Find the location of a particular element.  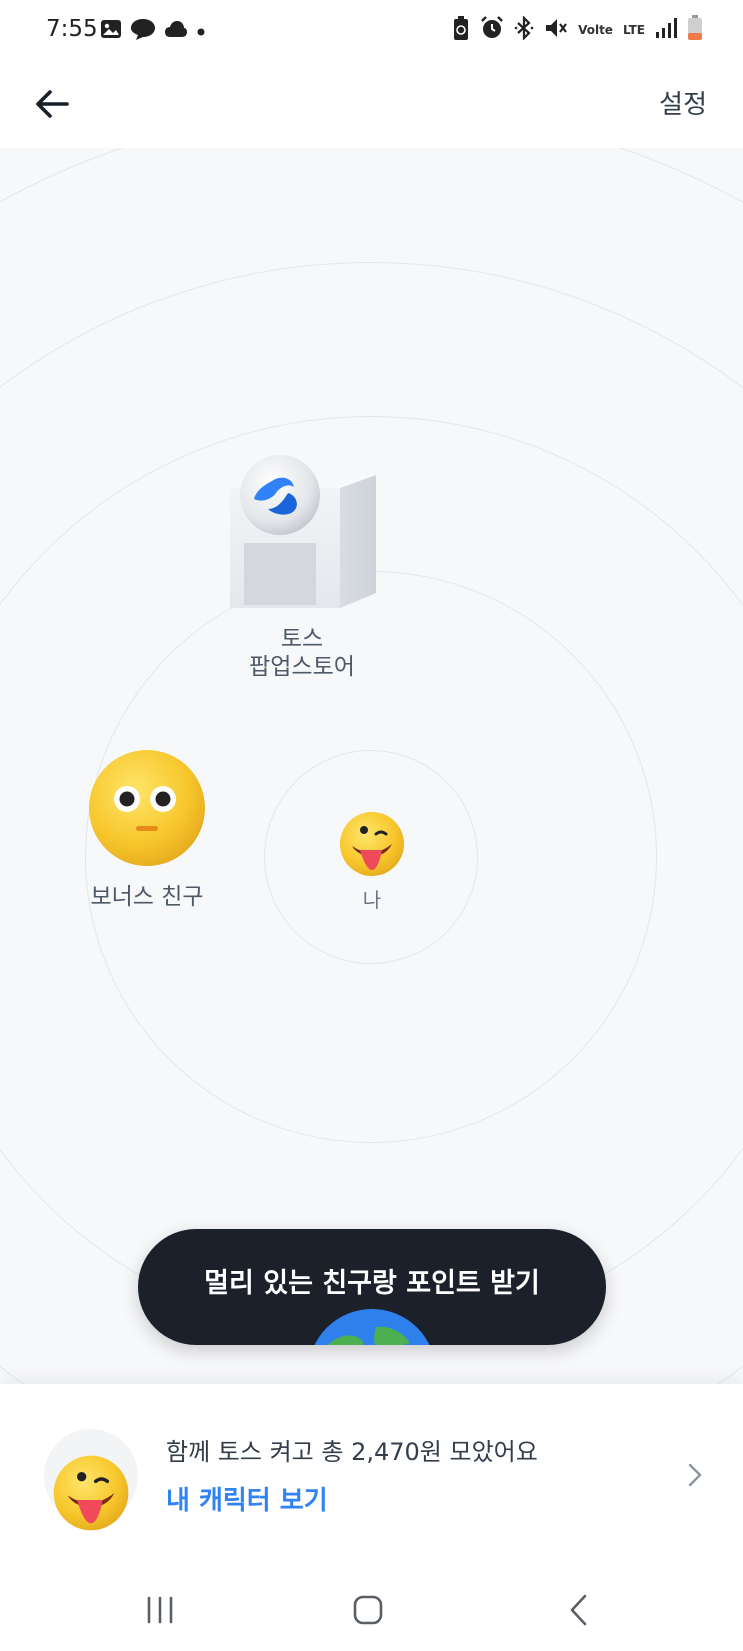

view-my-character-link: 내 캐릭터 보기 is located at coordinates (247, 1498).